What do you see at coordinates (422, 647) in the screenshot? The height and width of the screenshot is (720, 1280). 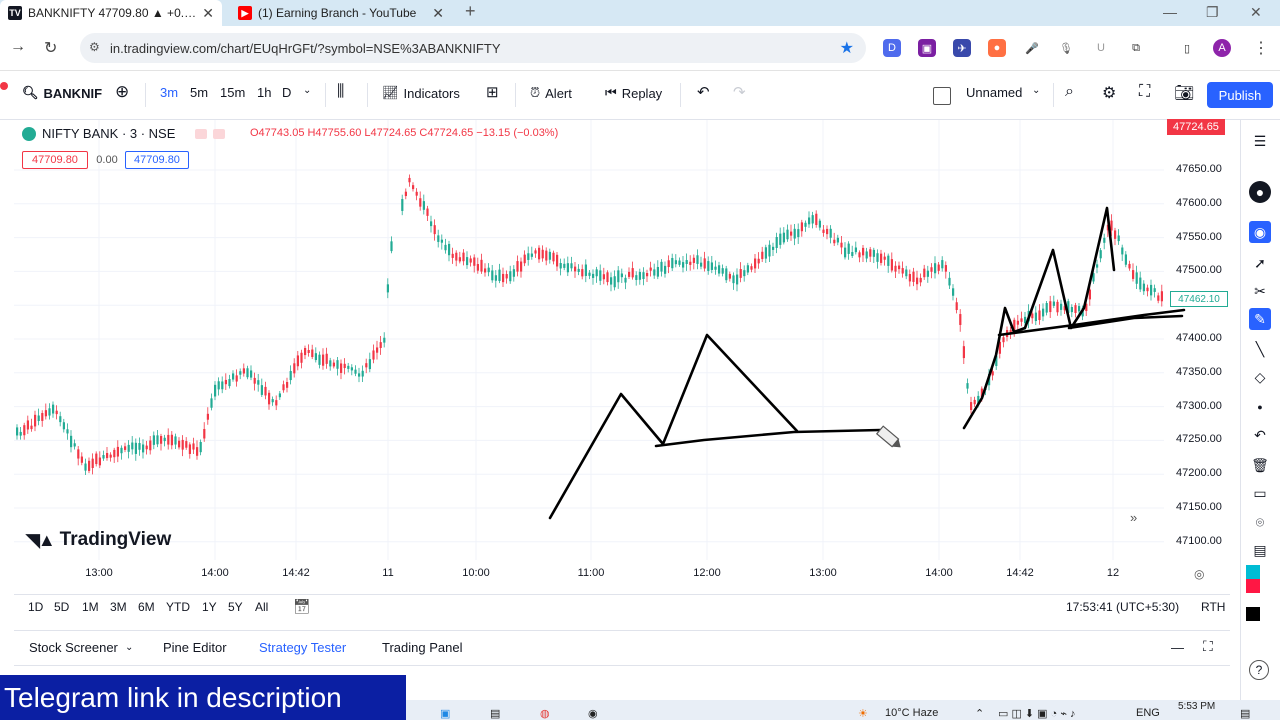 I see `tab-trading-panel: Trading Panel` at bounding box center [422, 647].